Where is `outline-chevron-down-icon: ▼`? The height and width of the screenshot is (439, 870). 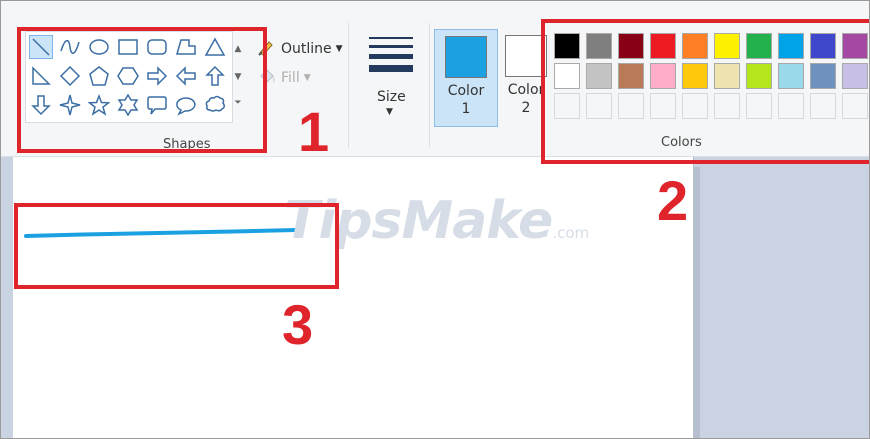 outline-chevron-down-icon: ▼ is located at coordinates (339, 49).